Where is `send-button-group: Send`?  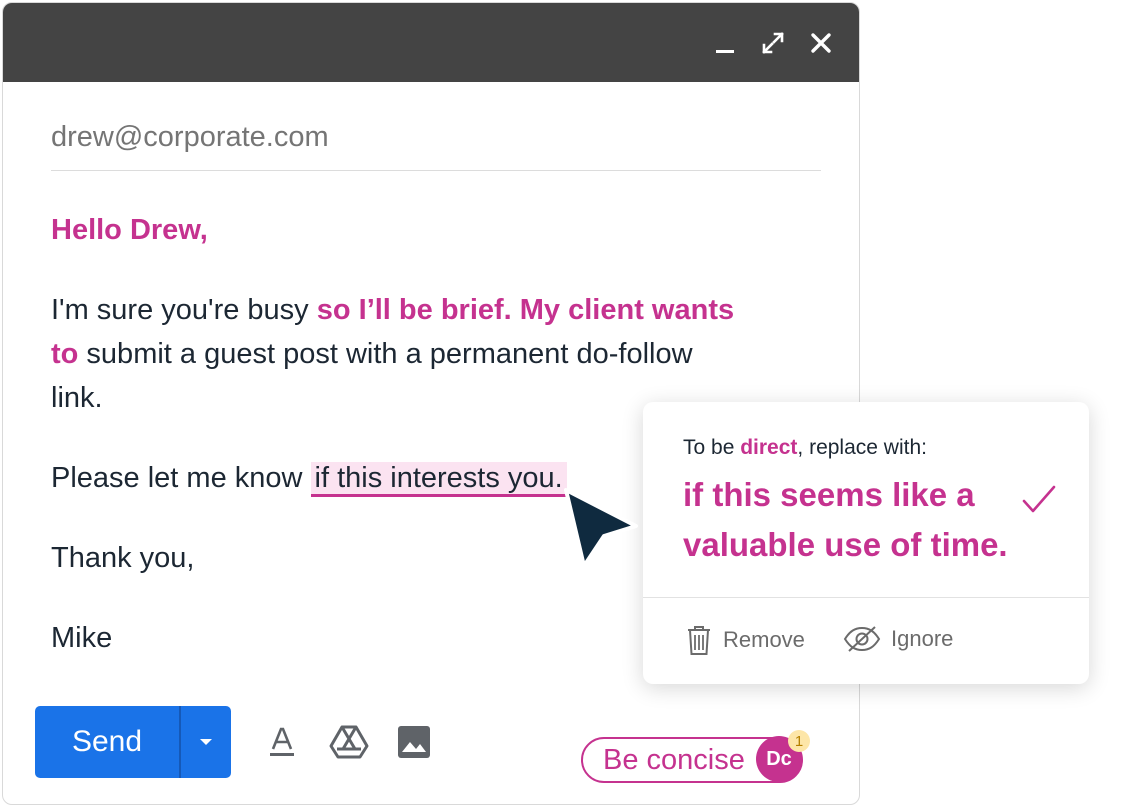
send-button-group: Send is located at coordinates (133, 742).